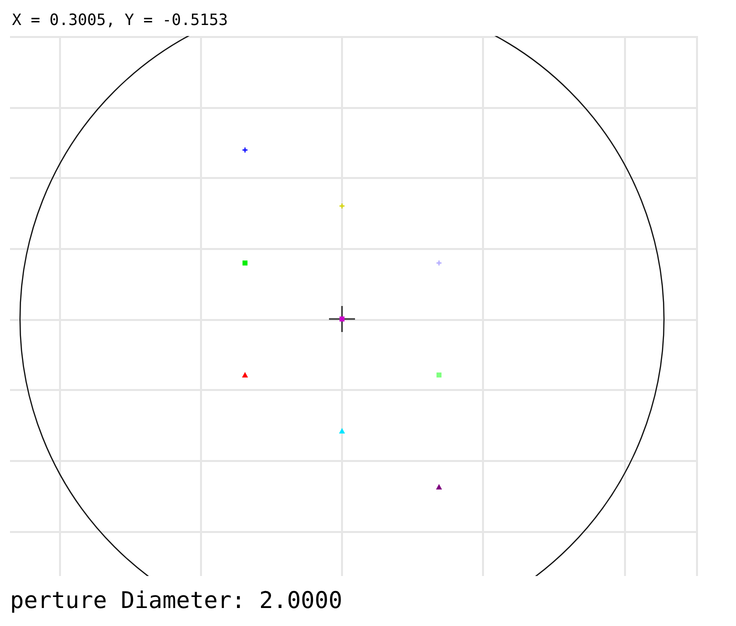 The image size is (736, 626). What do you see at coordinates (120, 20) in the screenshot?
I see `cursor-readout: X = 0.3005, Y = -0.5153` at bounding box center [120, 20].